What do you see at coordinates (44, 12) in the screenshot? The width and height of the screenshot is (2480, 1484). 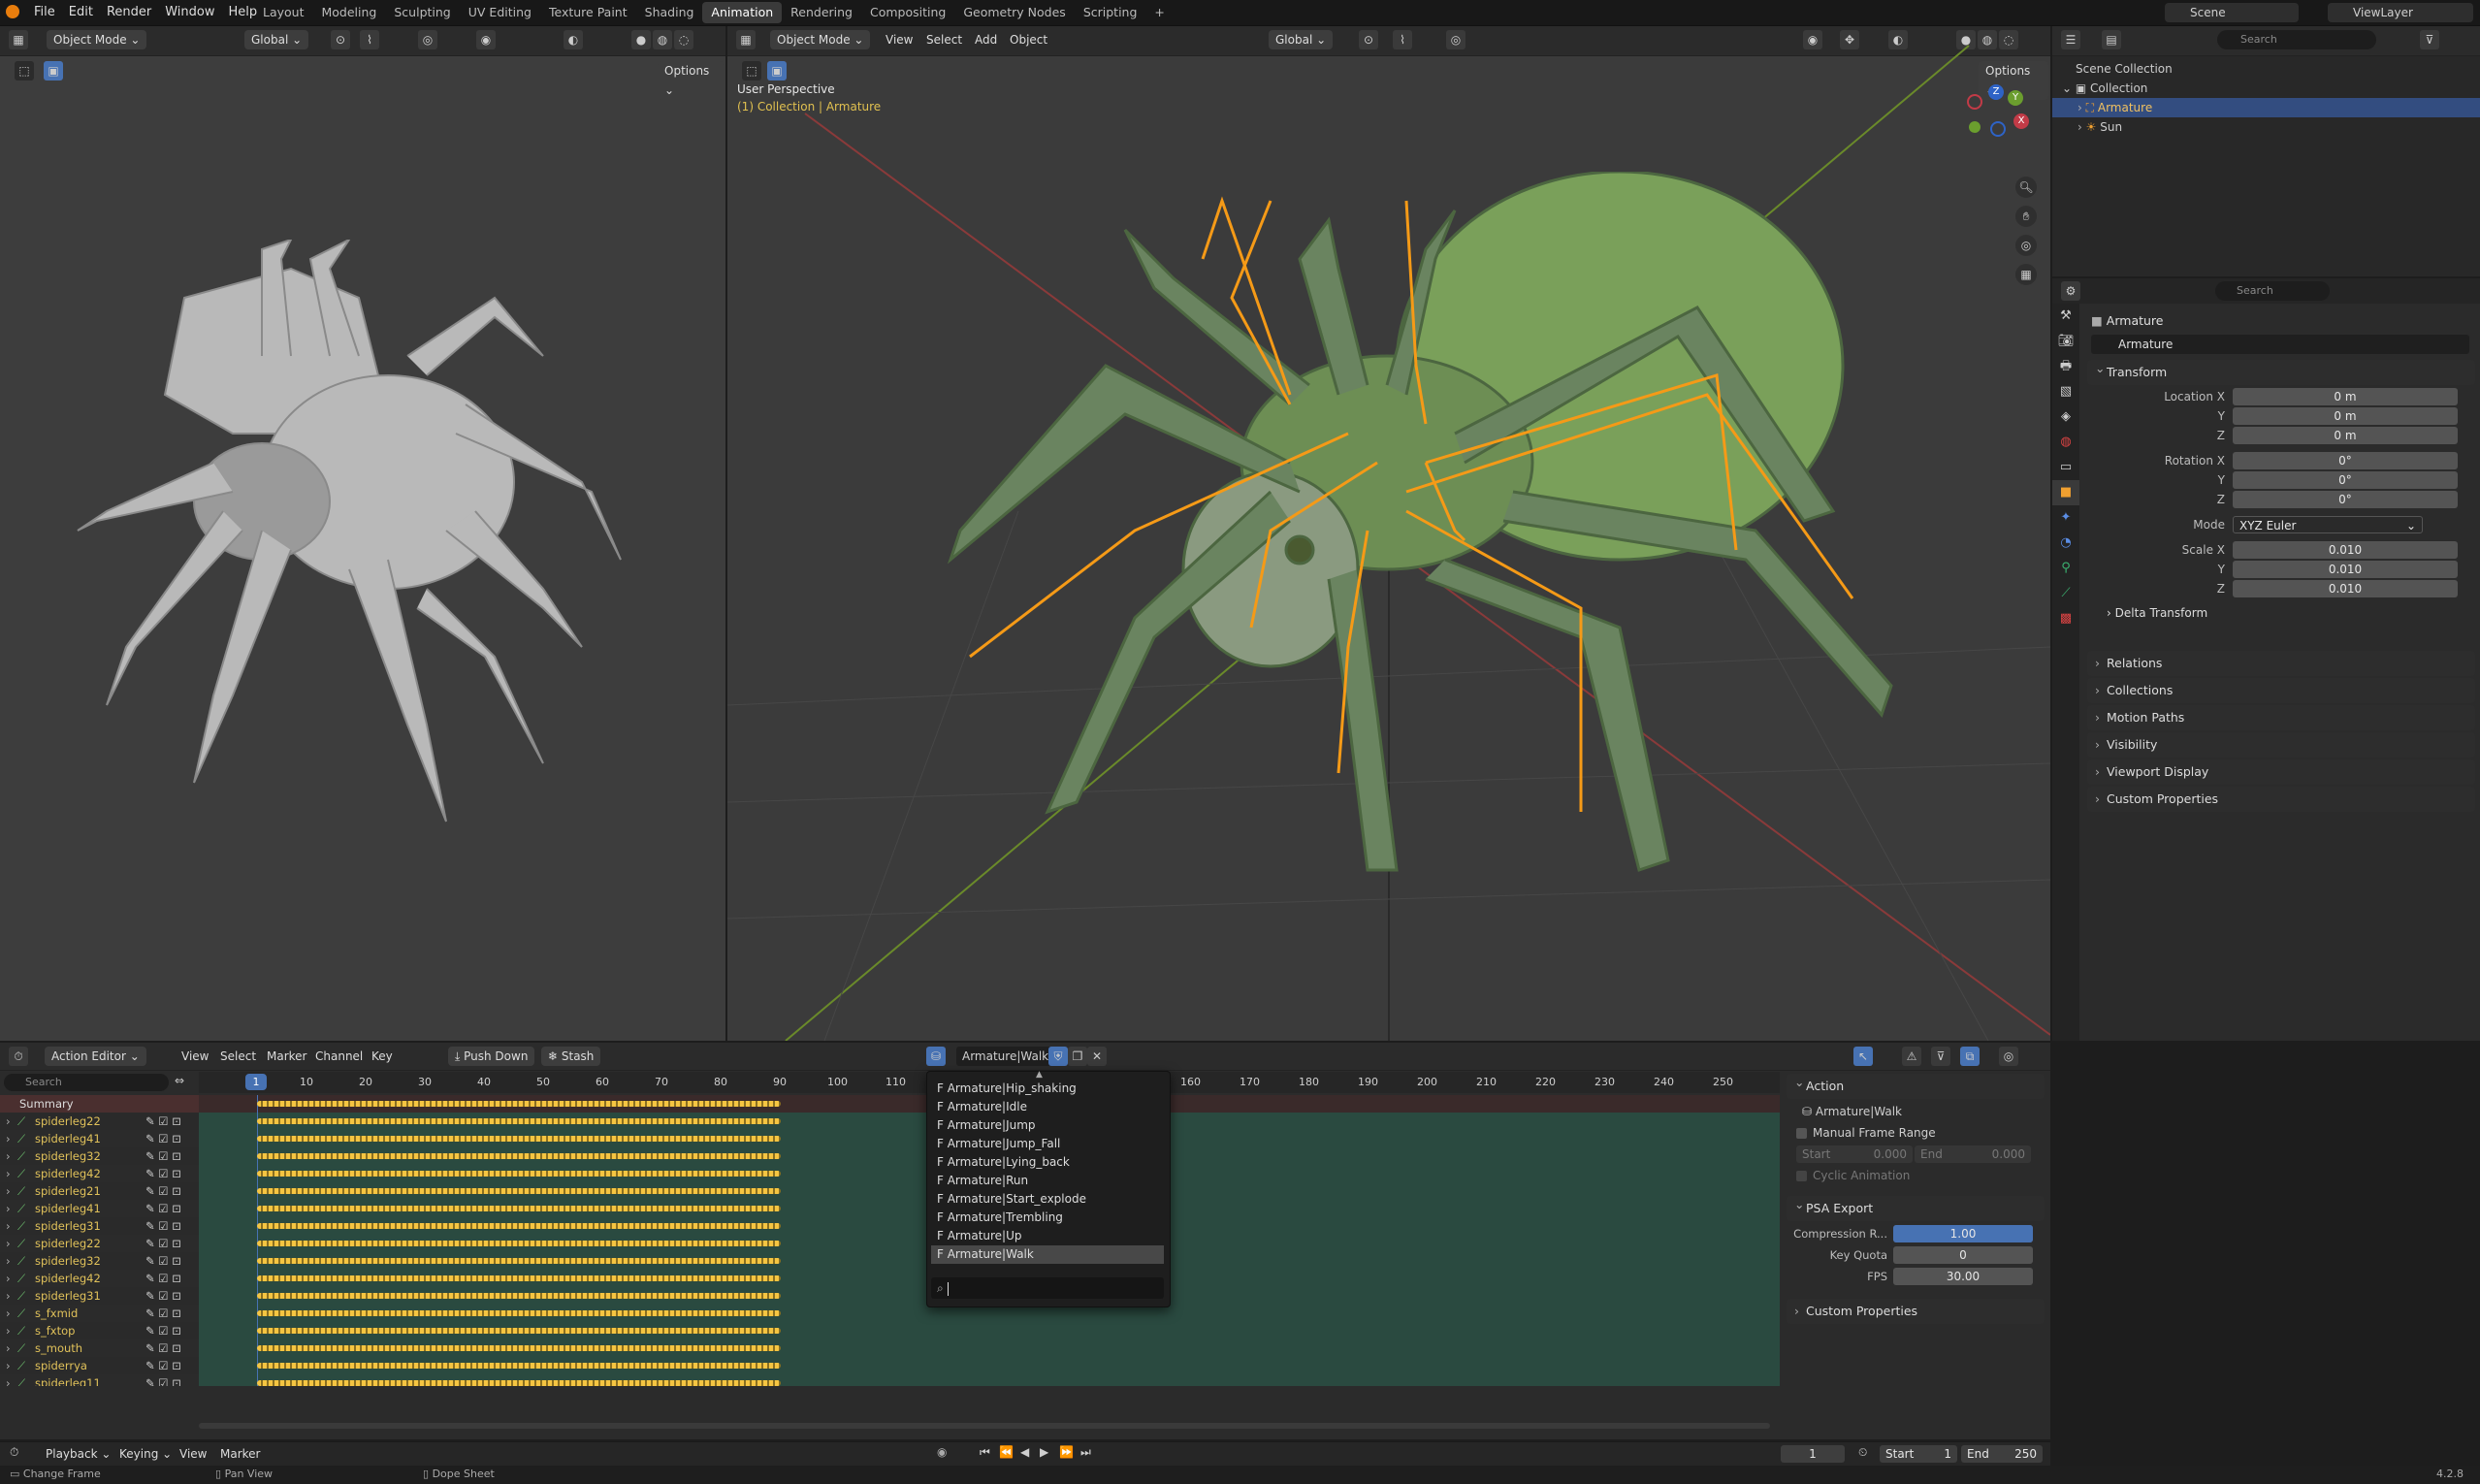 I see `menu-file: File` at bounding box center [44, 12].